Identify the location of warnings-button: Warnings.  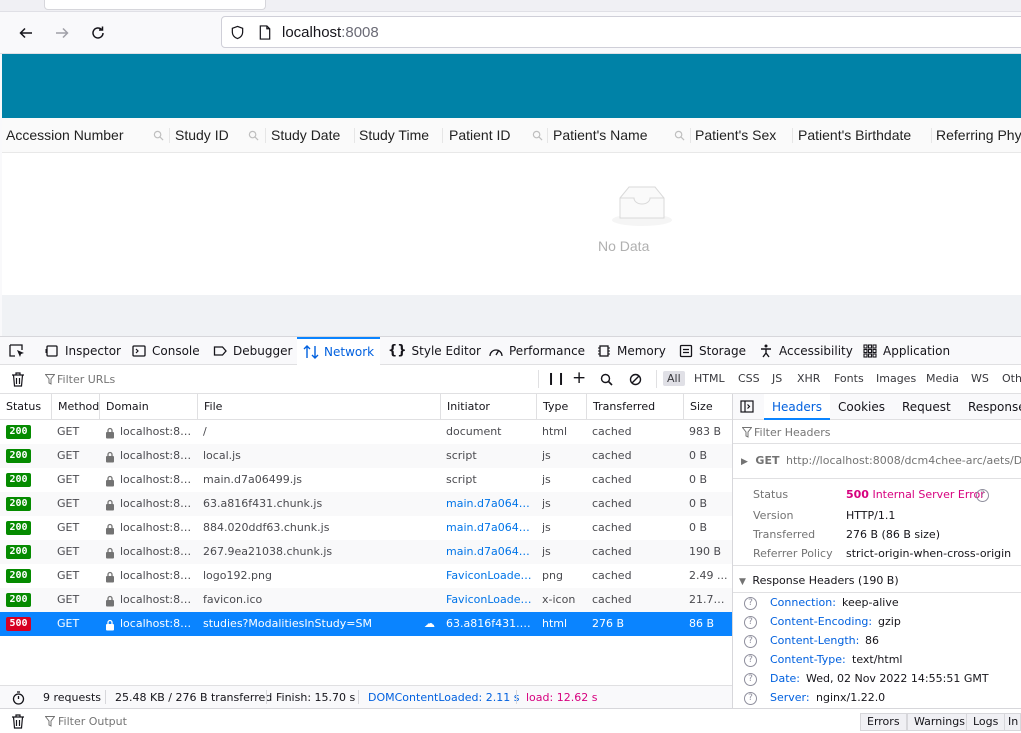
(939, 722).